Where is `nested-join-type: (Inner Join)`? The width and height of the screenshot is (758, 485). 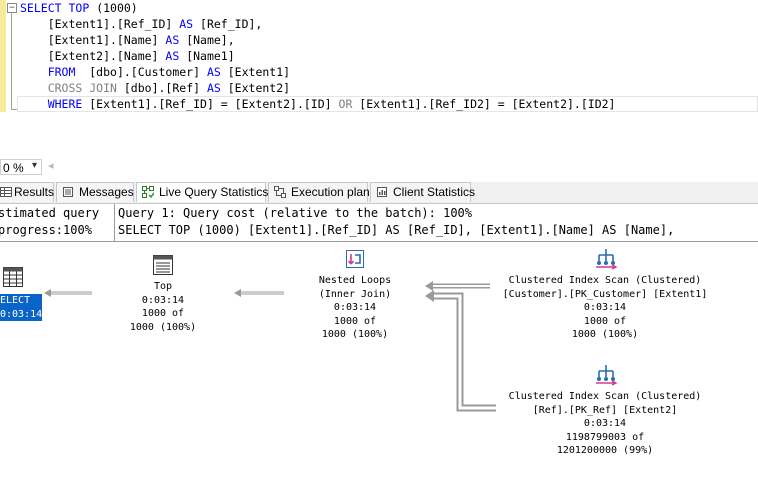 nested-join-type: (Inner Join) is located at coordinates (355, 294).